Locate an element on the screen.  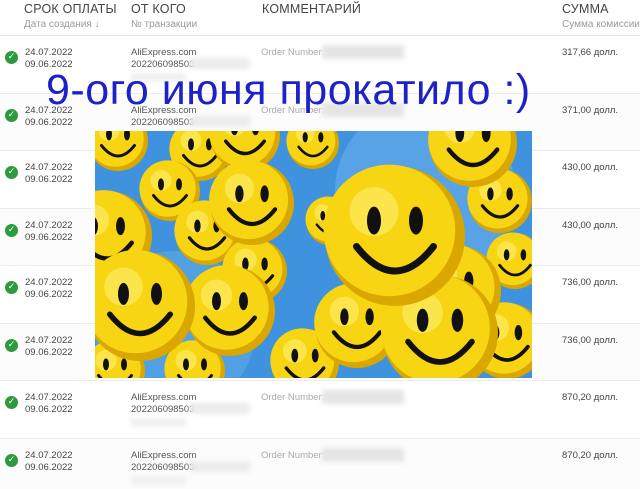
header-sum-column: СУММА Сумма комиссии is located at coordinates (601, 16).